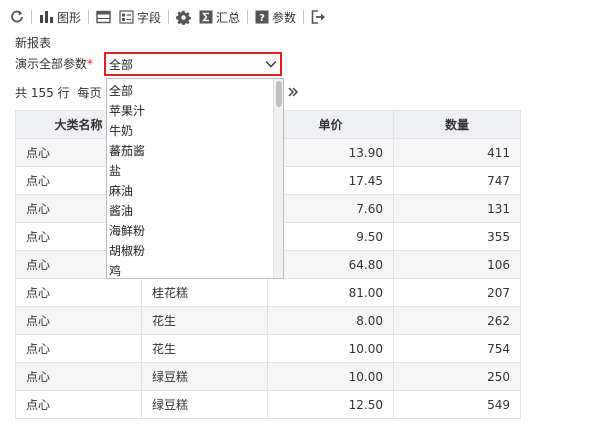  I want to click on dropdown-option: 酱油, so click(190, 211).